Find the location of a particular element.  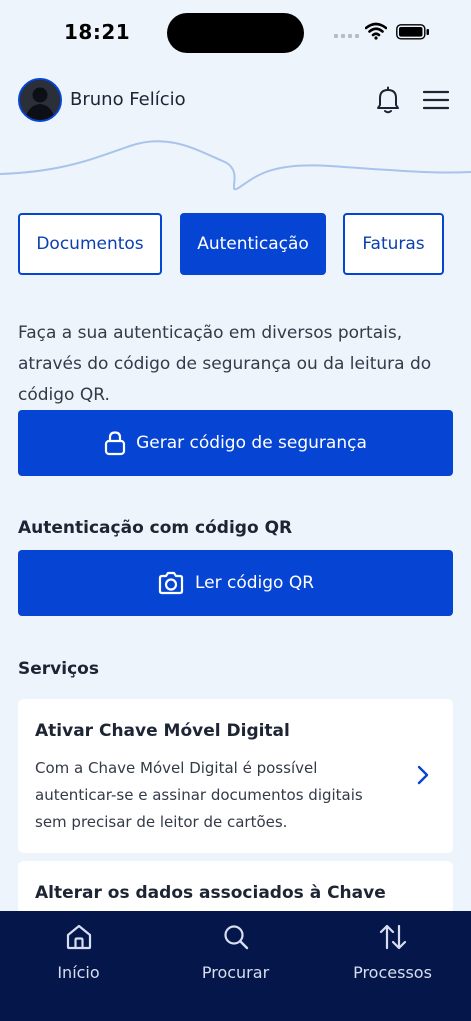

nav-procurar-label: Procurar is located at coordinates (235, 972).